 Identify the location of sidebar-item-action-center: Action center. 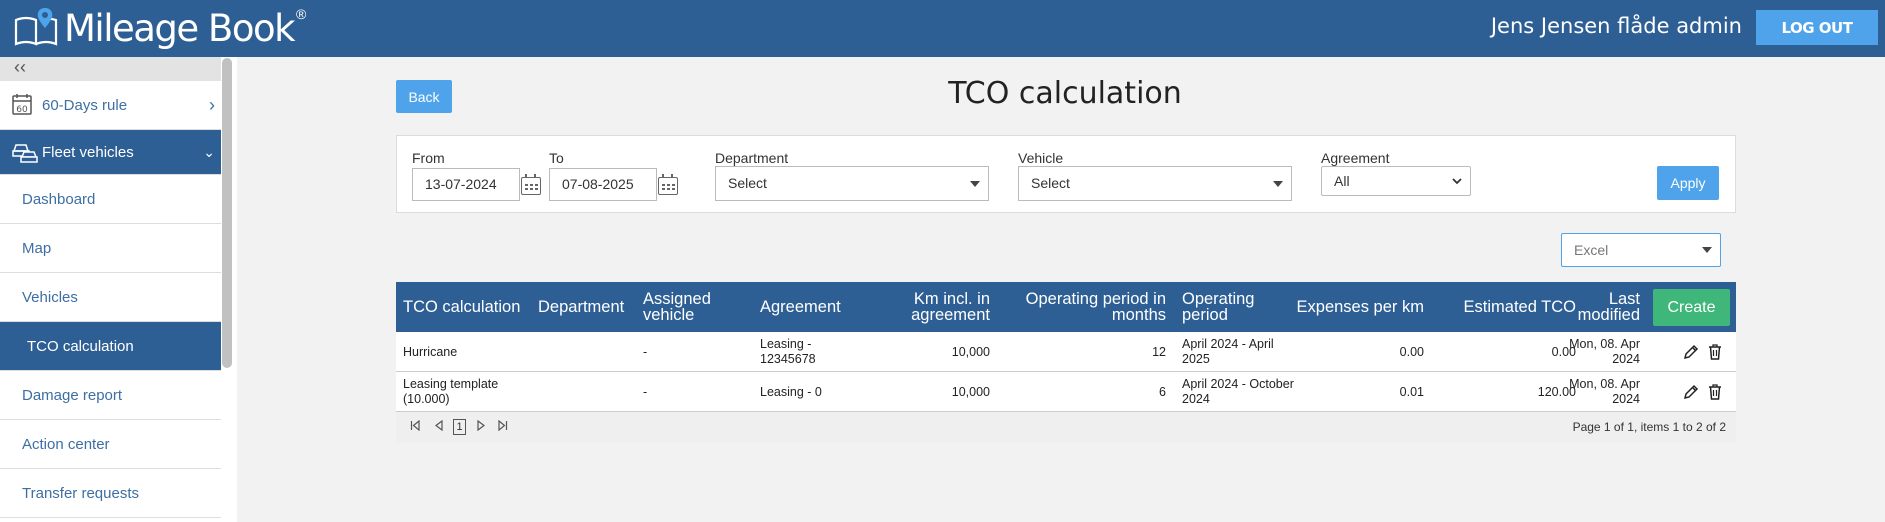
(110, 444).